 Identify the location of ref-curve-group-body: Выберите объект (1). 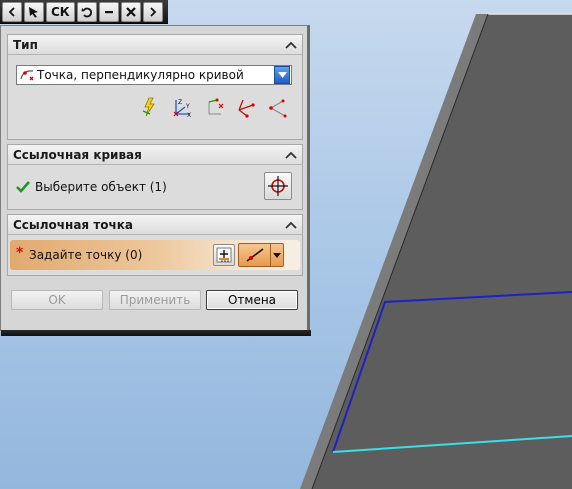
(155, 187).